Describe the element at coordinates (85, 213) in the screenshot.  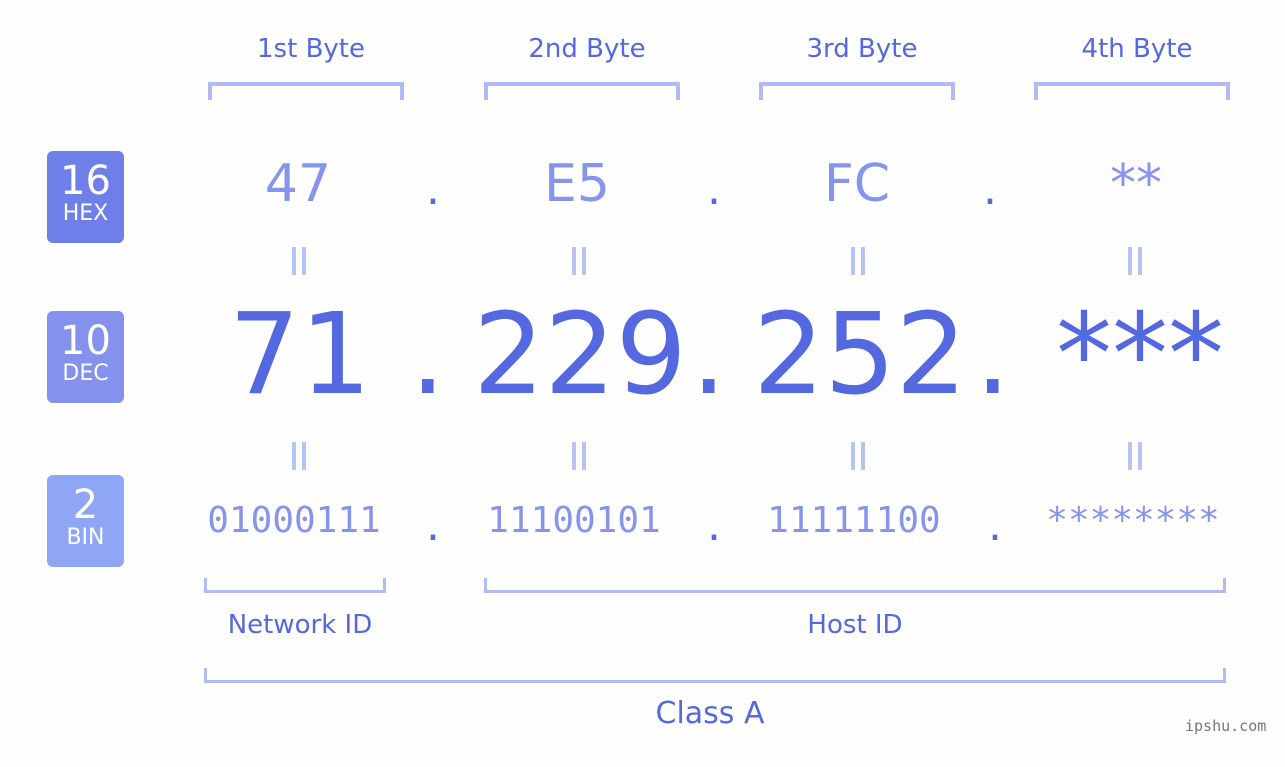
I see `hex-badge-label: HEX` at that location.